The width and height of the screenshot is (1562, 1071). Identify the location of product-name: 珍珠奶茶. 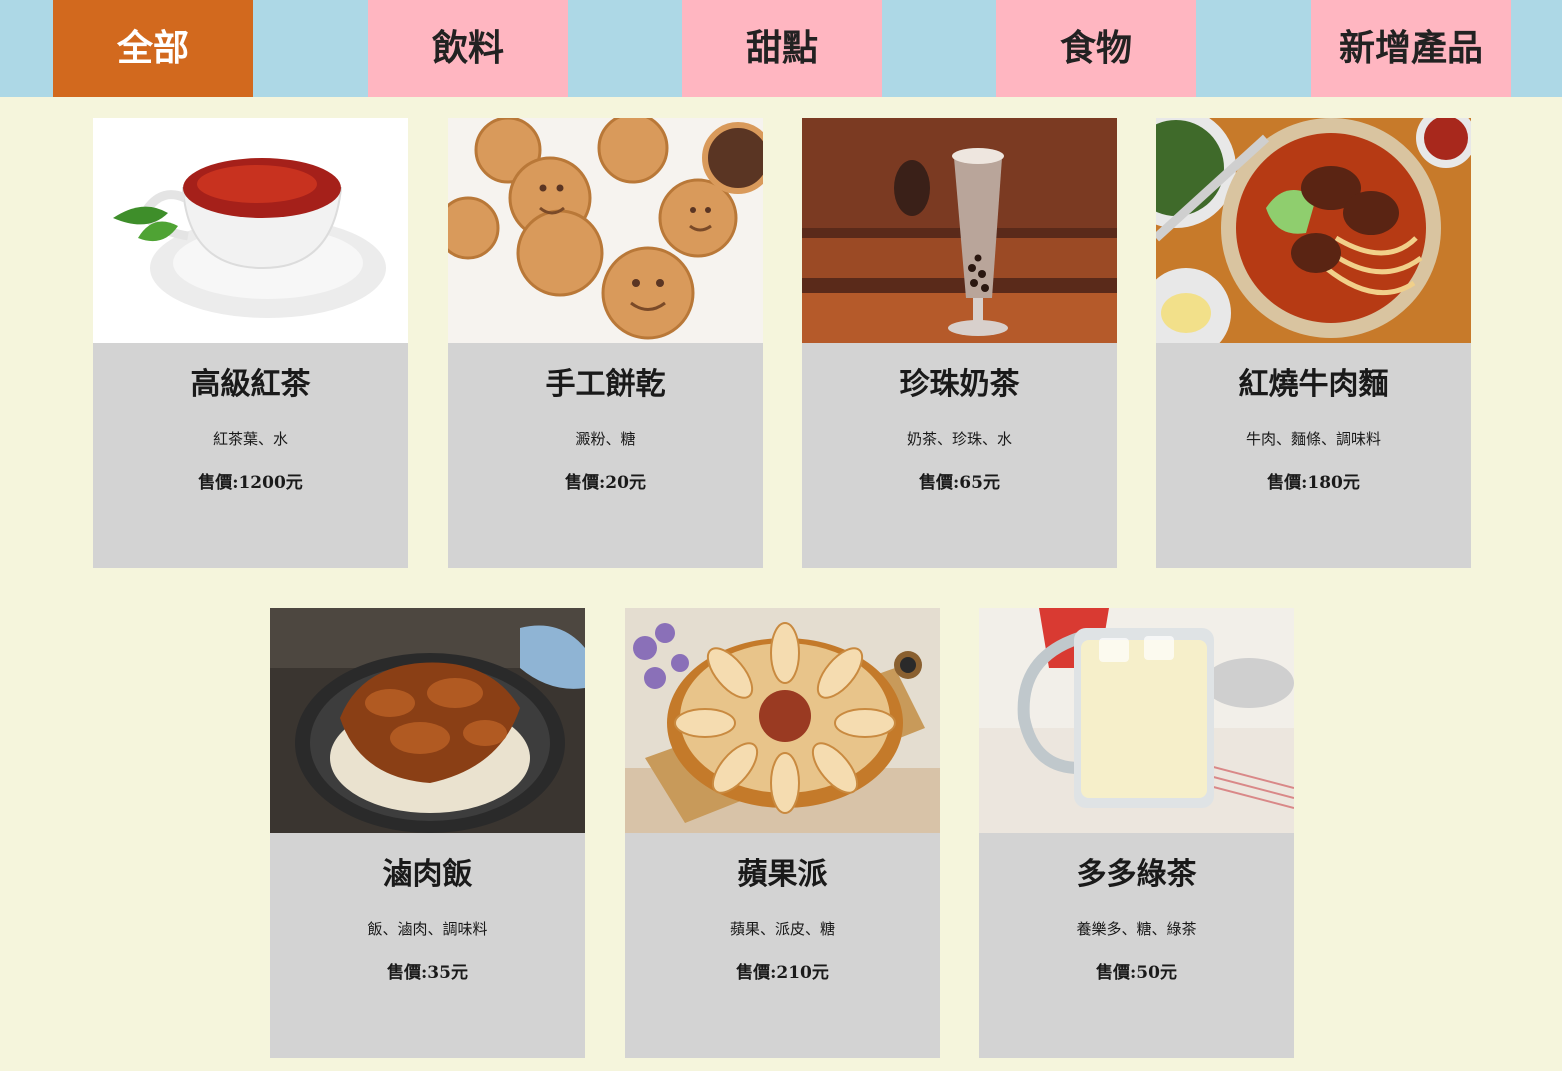
(959, 384).